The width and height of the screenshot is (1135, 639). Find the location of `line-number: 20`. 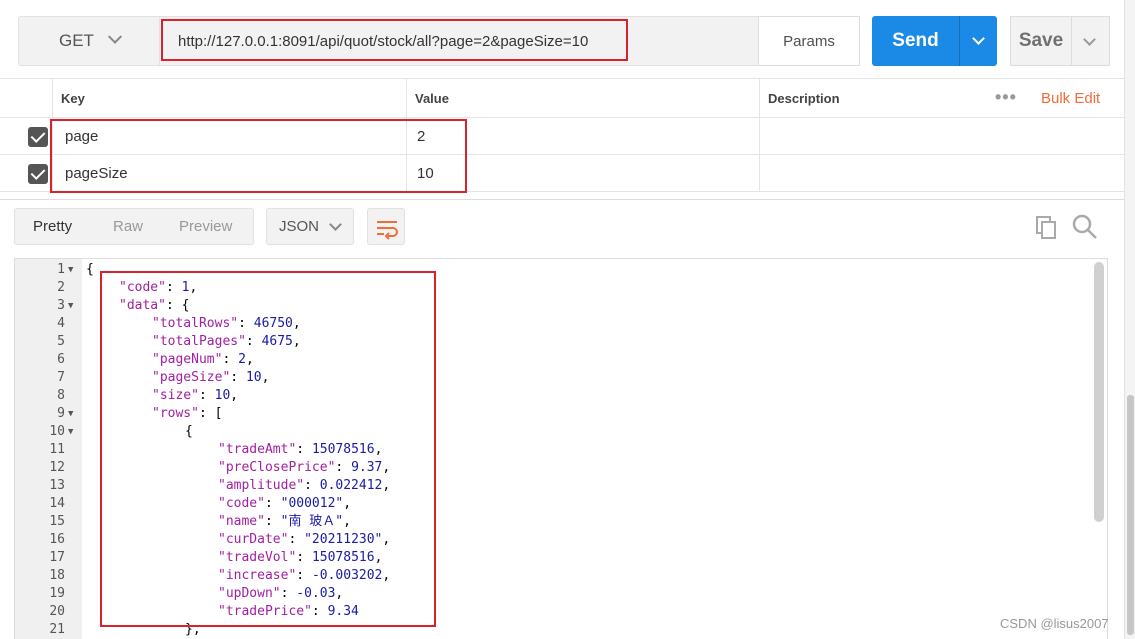

line-number: 20 is located at coordinates (57, 611).